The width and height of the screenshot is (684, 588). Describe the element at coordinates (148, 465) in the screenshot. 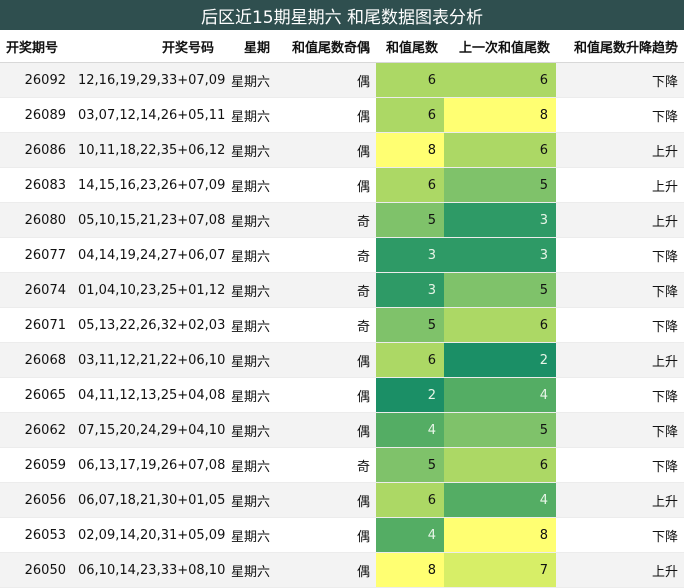

I see `cell-numbers: 06,13,17,19,26+07,08` at that location.